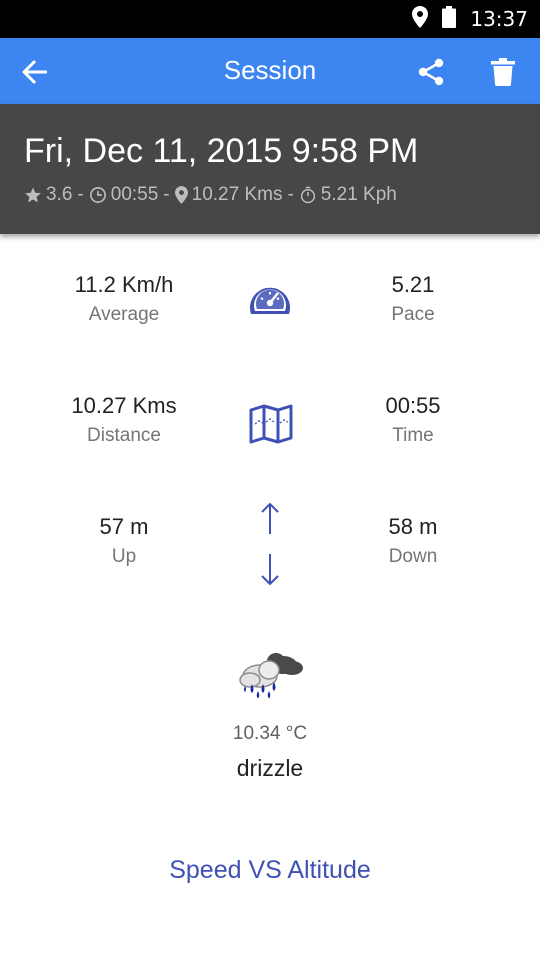 Image resolution: width=540 pixels, height=960 pixels. I want to click on weather-condition: drizzle, so click(270, 768).